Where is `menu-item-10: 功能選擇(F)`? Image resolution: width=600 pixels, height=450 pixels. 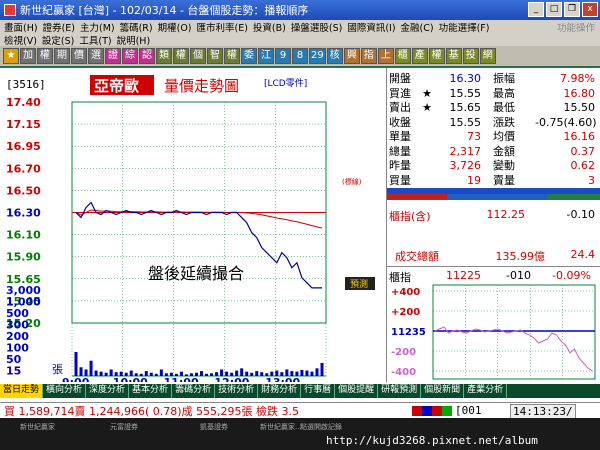
menu-item-10: 功能選擇(F) is located at coordinates (464, 27).